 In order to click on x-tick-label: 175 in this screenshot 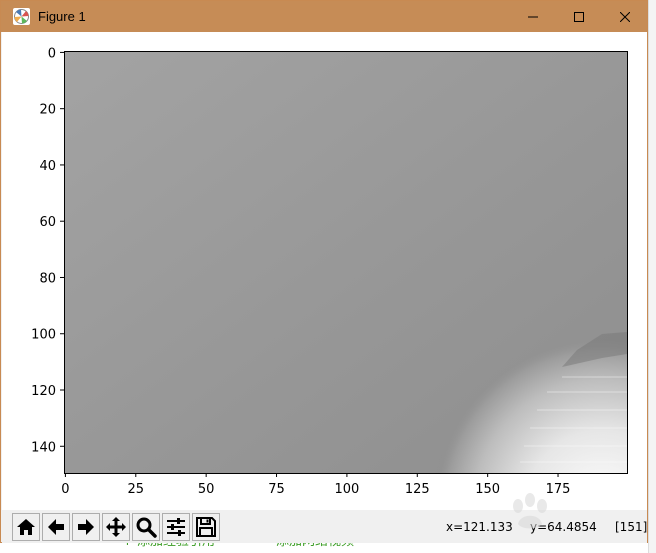, I will do `click(558, 489)`.